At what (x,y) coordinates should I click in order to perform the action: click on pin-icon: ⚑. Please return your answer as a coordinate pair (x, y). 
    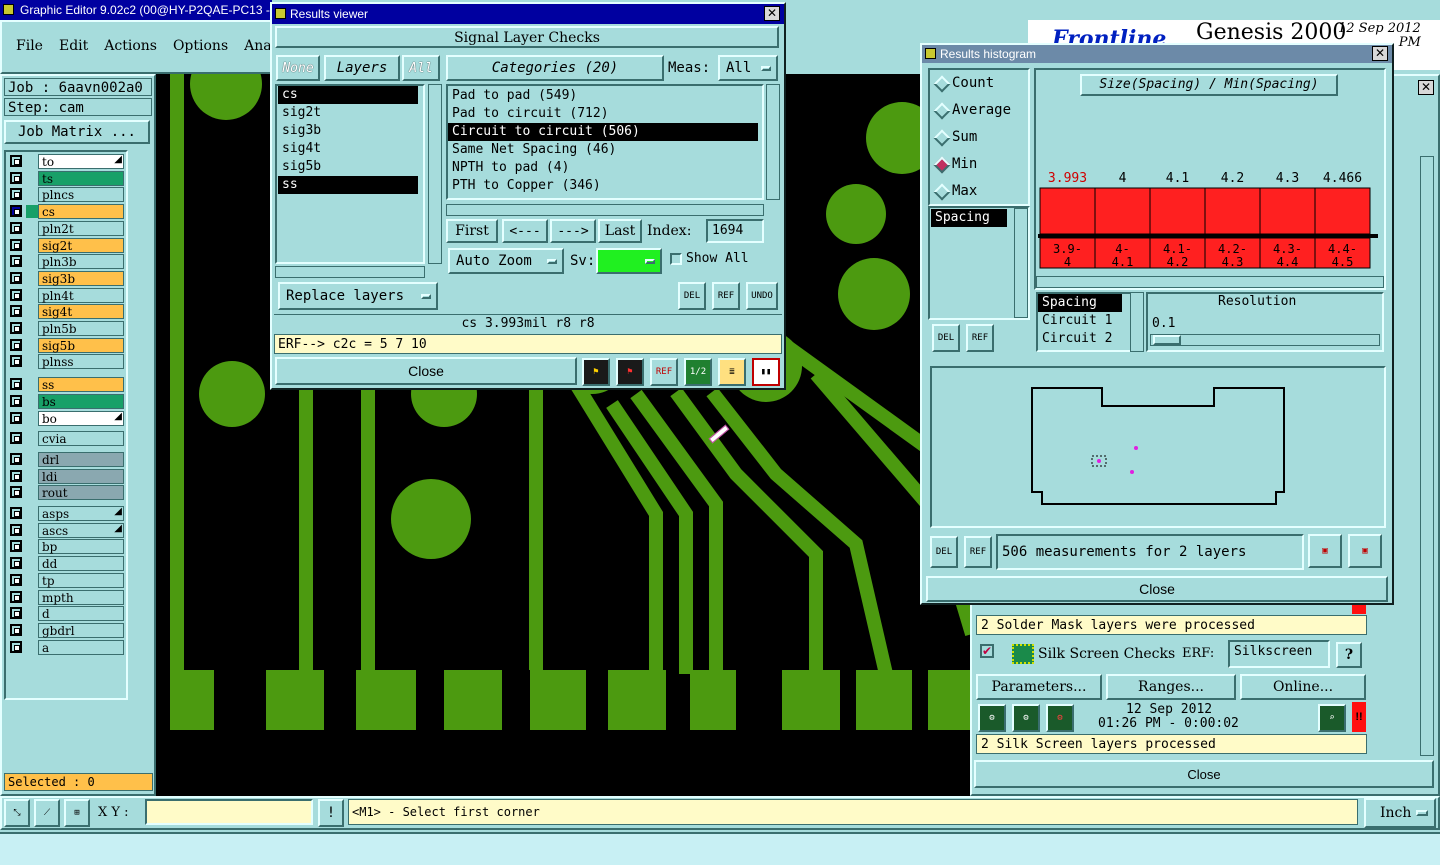
    Looking at the image, I should click on (596, 372).